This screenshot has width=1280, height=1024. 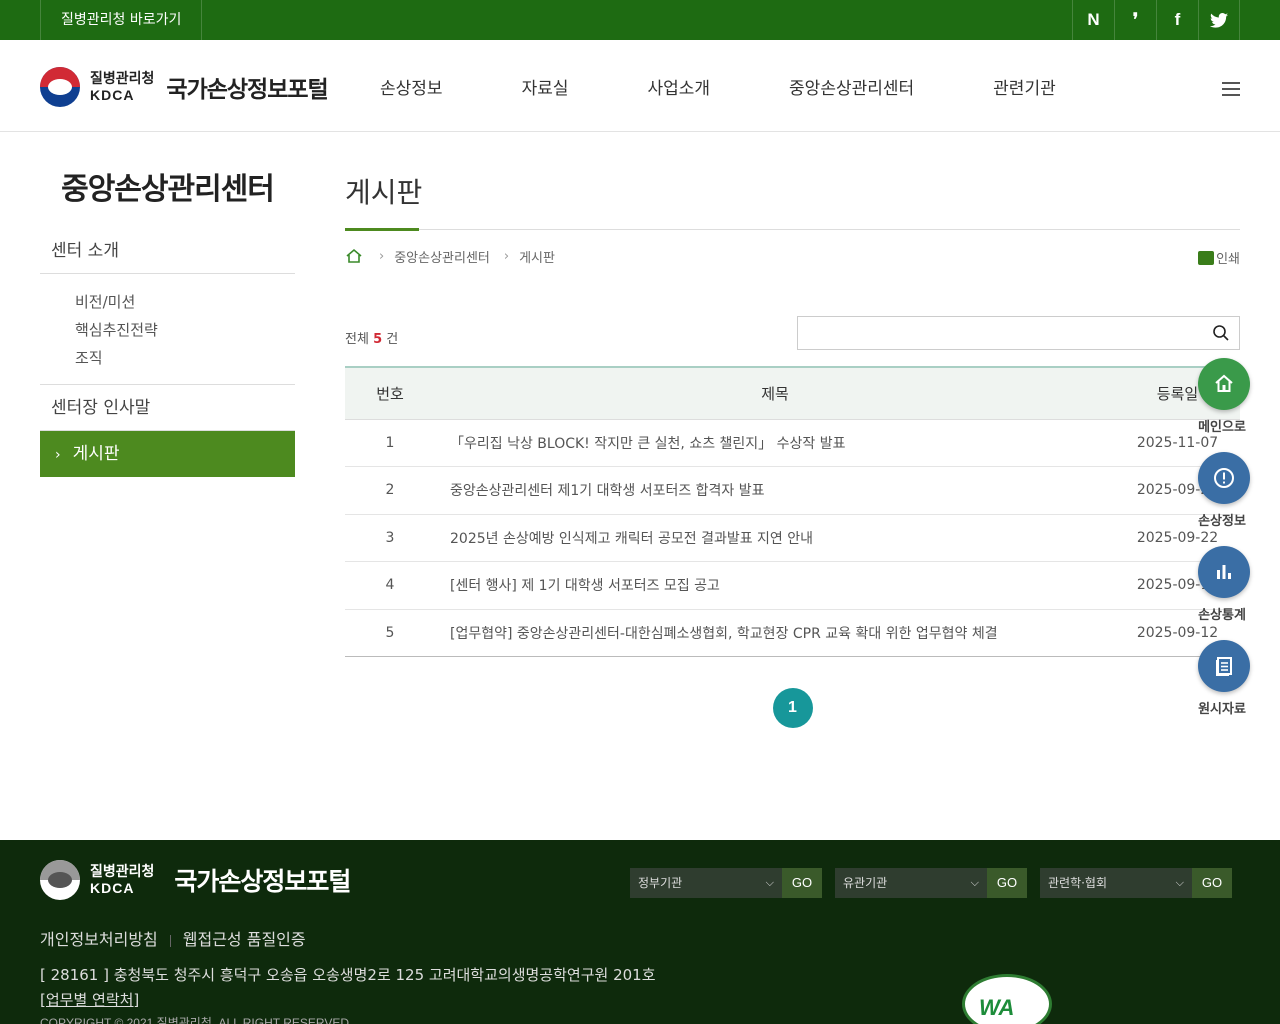 I want to click on related-agency-go-button: GO, so click(x=1007, y=883).